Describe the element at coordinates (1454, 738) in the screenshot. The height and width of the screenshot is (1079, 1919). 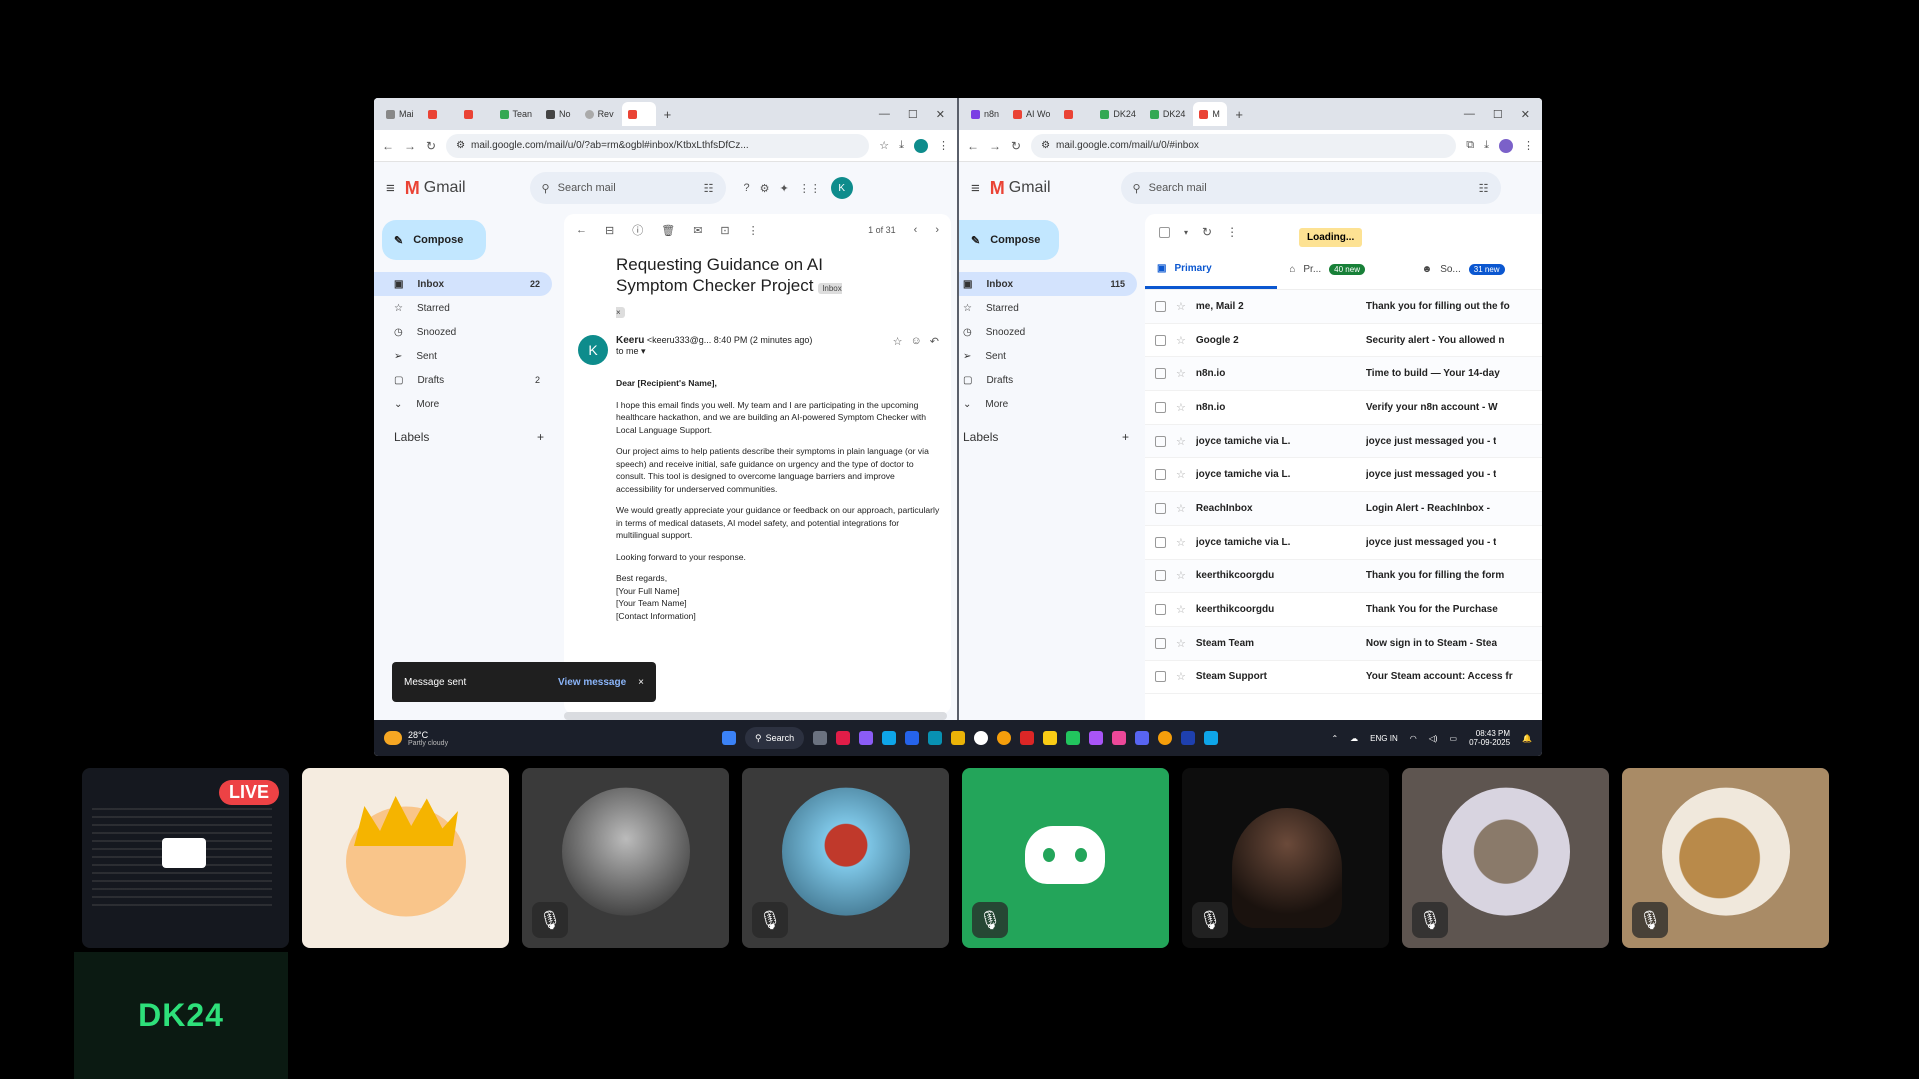
I see `battery-icon: ▭` at that location.